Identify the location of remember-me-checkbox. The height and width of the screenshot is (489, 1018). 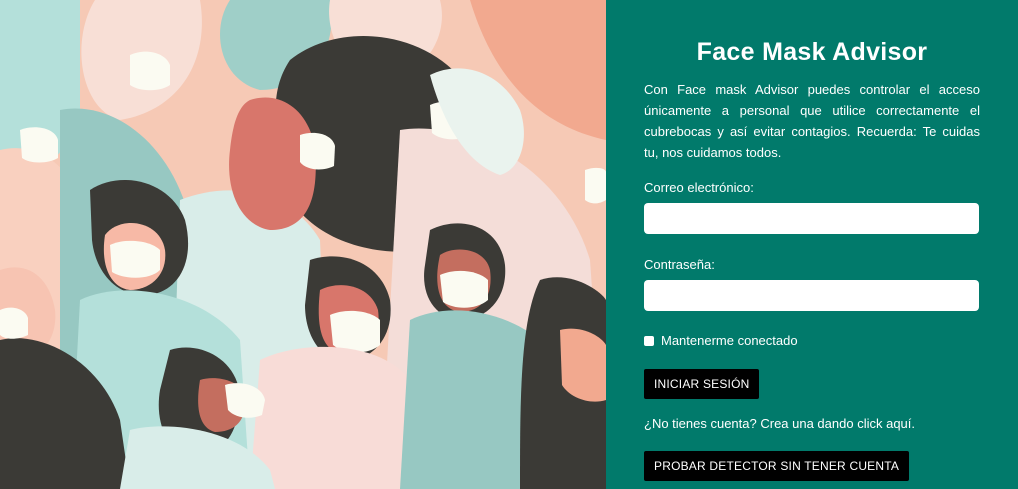
(649, 340).